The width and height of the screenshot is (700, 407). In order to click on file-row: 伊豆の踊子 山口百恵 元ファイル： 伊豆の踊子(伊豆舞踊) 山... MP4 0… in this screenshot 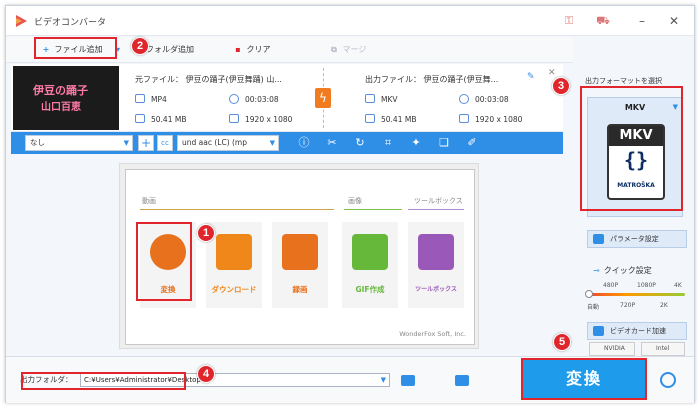, I will do `click(287, 98)`.